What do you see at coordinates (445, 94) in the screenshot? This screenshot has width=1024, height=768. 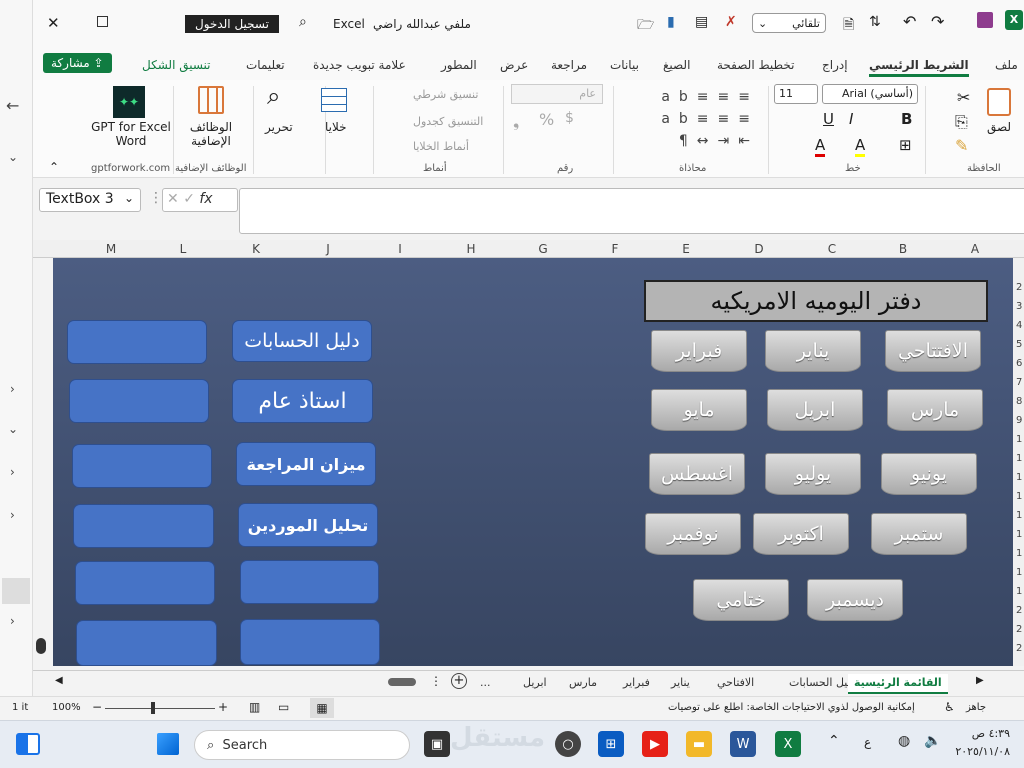 I see `cond-format-button: تنسيق شرطي` at bounding box center [445, 94].